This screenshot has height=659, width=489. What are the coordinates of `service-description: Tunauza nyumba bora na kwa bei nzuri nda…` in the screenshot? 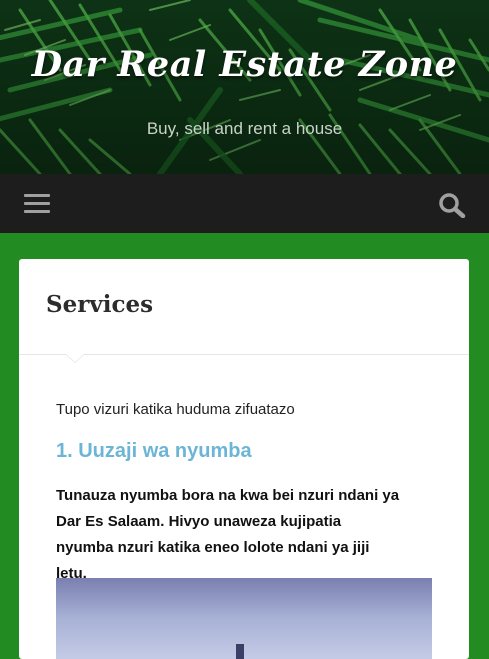 It's located at (228, 534).